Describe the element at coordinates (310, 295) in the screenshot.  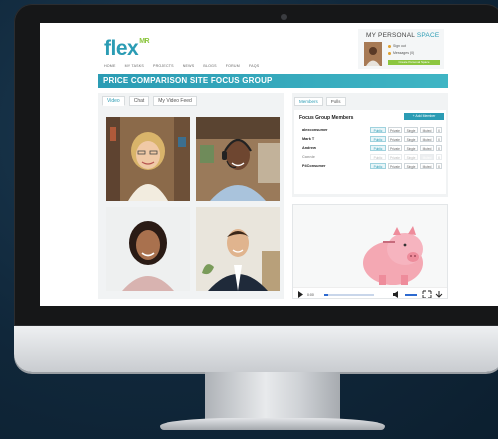
I see `player-time: 0:00` at that location.